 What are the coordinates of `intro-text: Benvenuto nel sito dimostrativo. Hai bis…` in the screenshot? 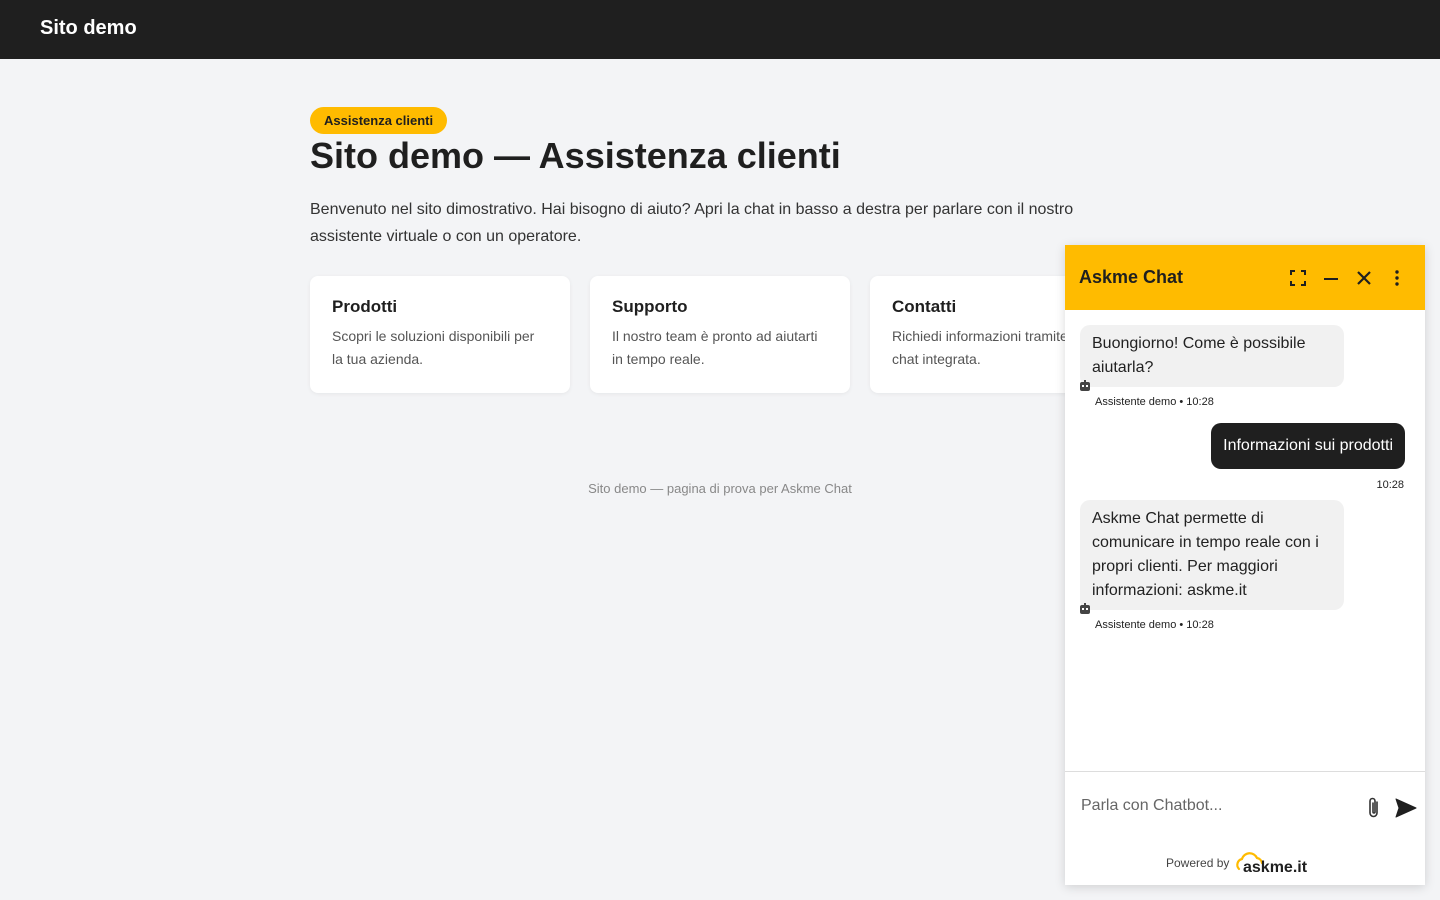 It's located at (692, 223).